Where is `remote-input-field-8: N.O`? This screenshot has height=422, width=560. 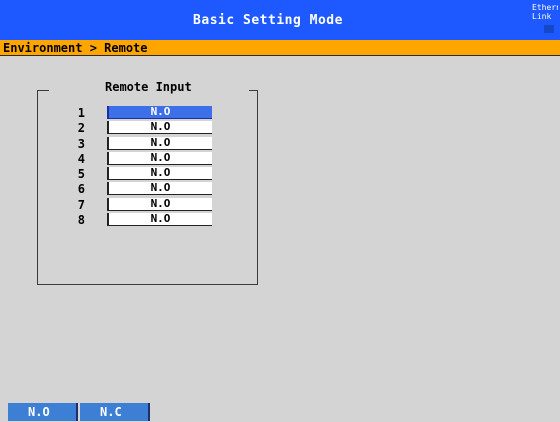
remote-input-field-8: N.O is located at coordinates (159, 220).